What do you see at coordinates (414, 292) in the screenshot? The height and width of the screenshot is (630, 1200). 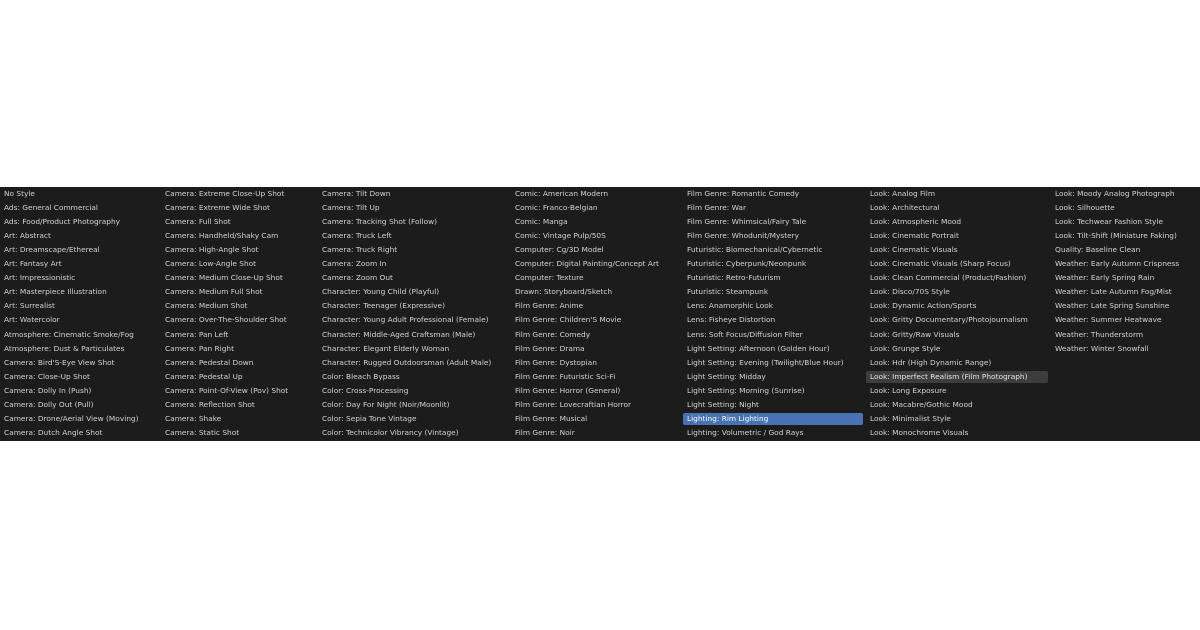 I see `menu-item: Character: Young Child (Playful)` at bounding box center [414, 292].